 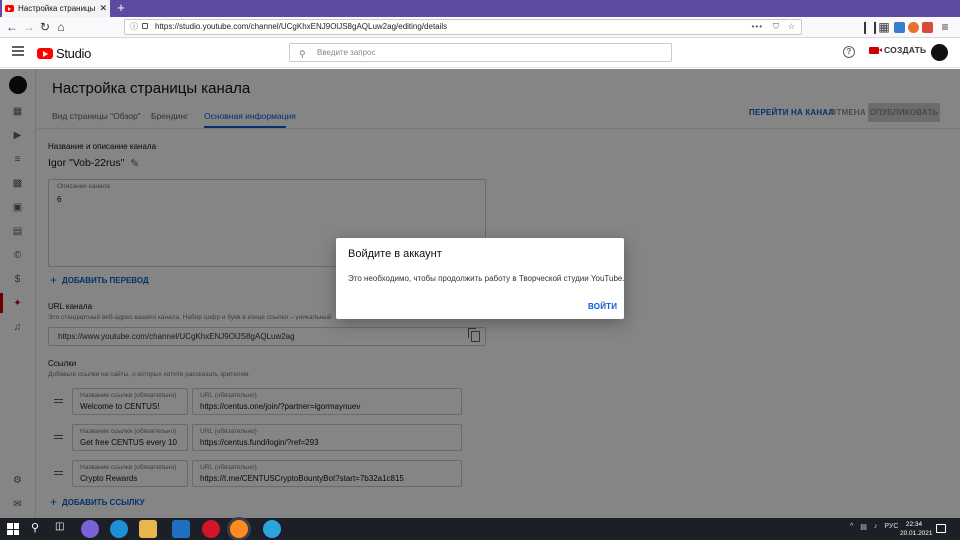 What do you see at coordinates (134, 27) in the screenshot?
I see `info-icon: ⓘ` at bounding box center [134, 27].